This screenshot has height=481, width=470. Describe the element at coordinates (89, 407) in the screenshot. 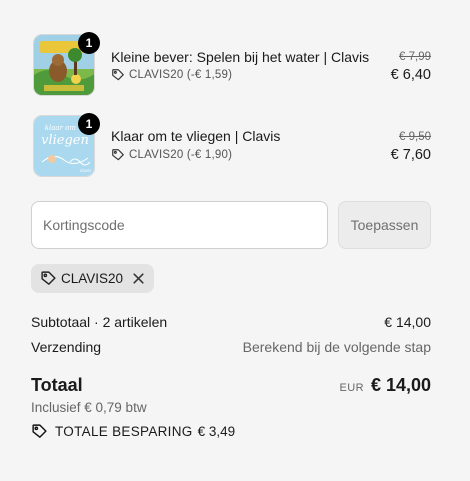

I see `tax-note: Inclusief € 0,79 btw` at that location.